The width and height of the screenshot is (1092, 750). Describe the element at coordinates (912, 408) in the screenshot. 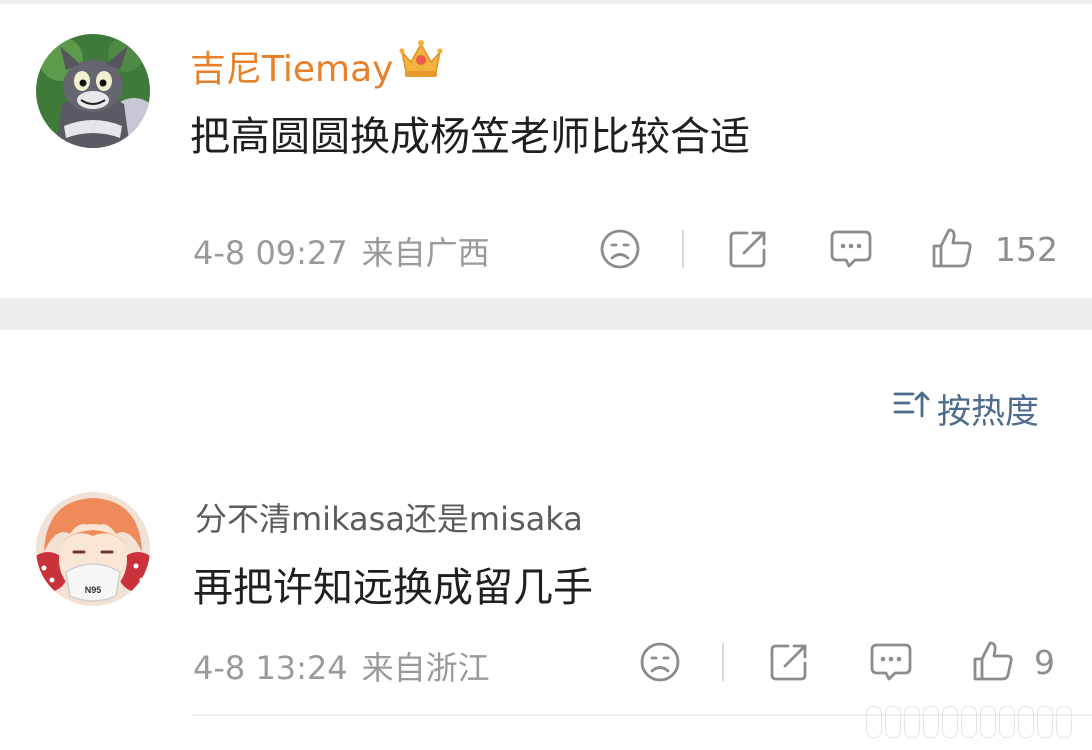

I see `sort-icon` at that location.